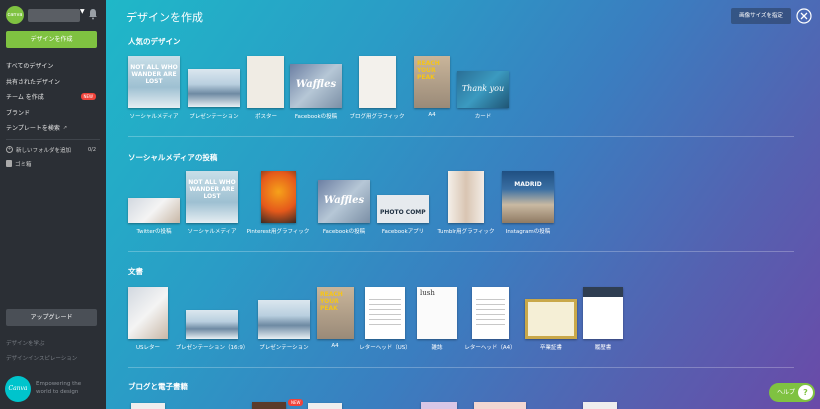  Describe the element at coordinates (148, 348) in the screenshot. I see `tile-label: USレター` at that location.